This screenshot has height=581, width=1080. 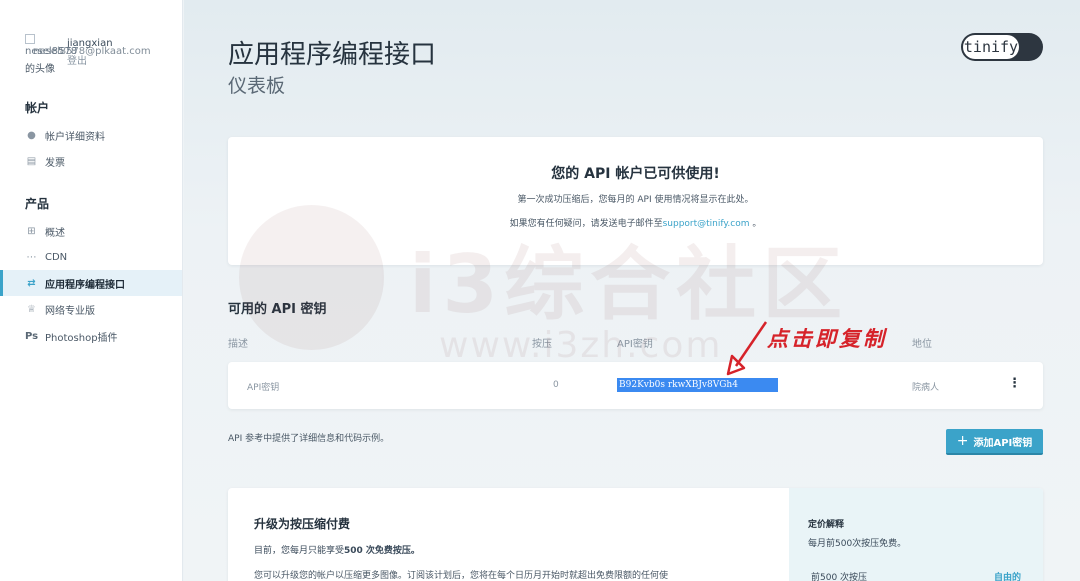 What do you see at coordinates (556, 385) in the screenshot?
I see `key-compressions: 0` at bounding box center [556, 385].